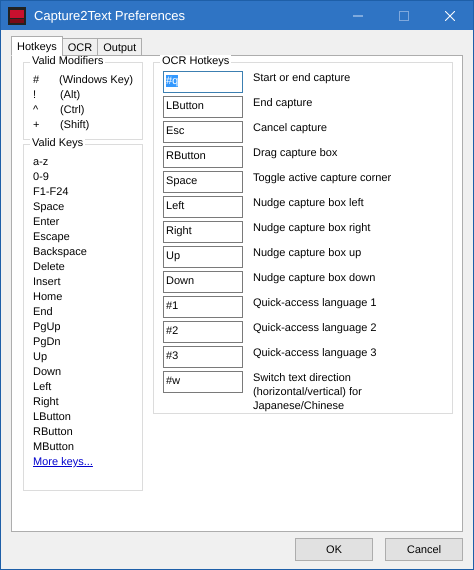  What do you see at coordinates (72, 110) in the screenshot?
I see `modifier-name: (Ctrl)` at bounding box center [72, 110].